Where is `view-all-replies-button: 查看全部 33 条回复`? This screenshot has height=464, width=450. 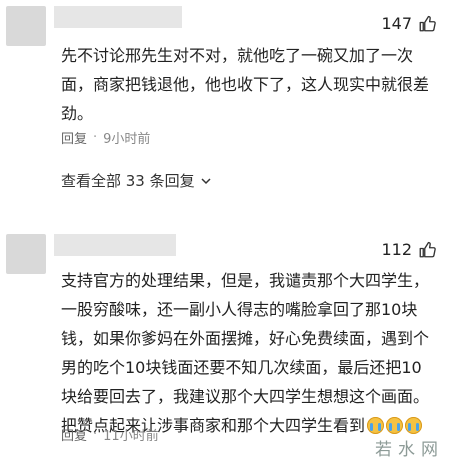 view-all-replies-button: 查看全部 33 条回复 is located at coordinates (136, 180).